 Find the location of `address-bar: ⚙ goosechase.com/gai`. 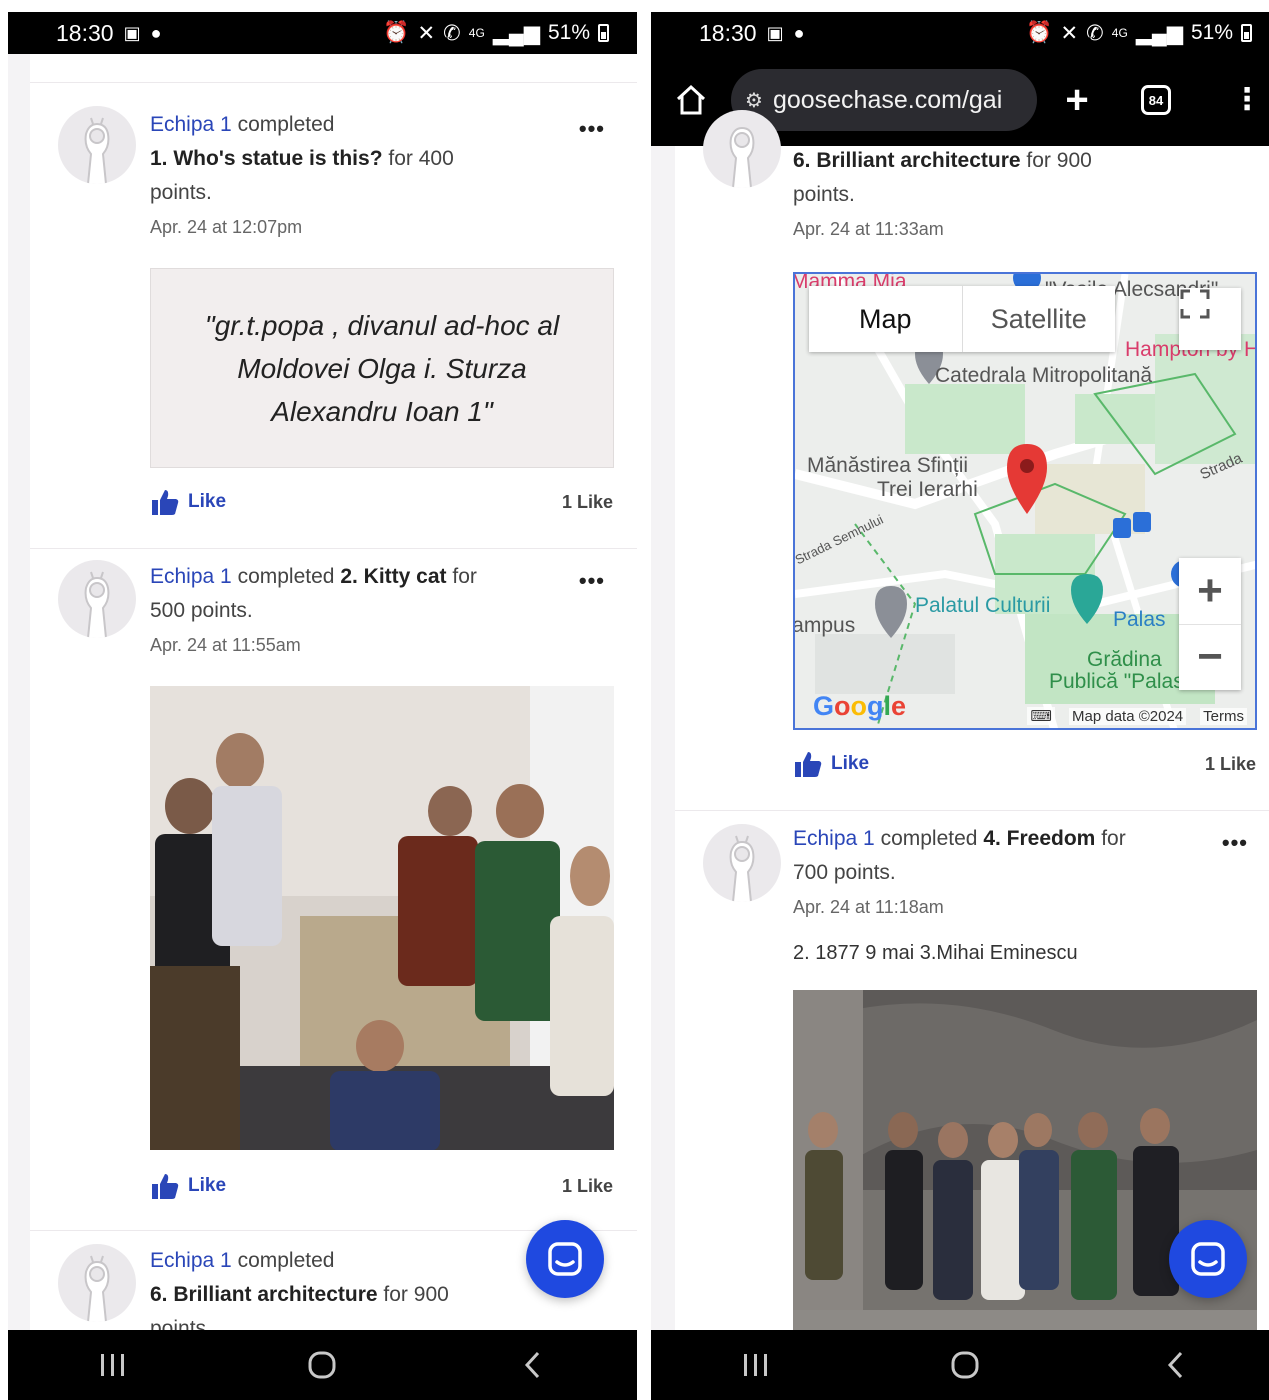

address-bar: ⚙ goosechase.com/gai is located at coordinates (884, 100).